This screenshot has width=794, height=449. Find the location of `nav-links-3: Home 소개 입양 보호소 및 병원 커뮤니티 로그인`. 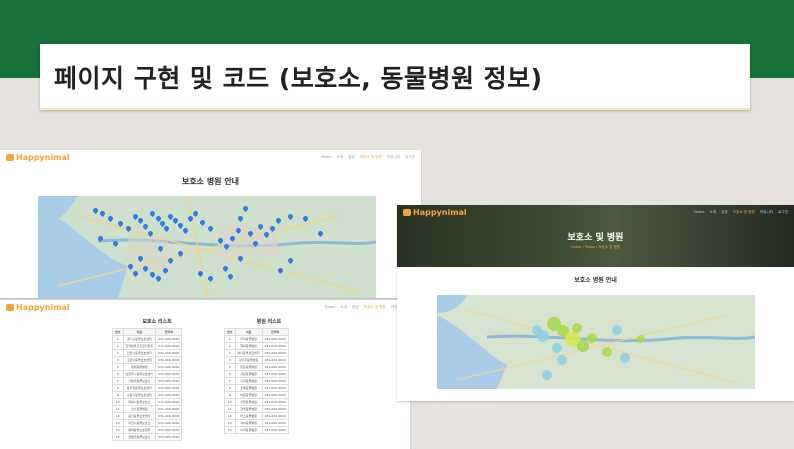

nav-links-3: Home 소개 입양 보호소 및 병원 커뮤니티 로그인 is located at coordinates (741, 212).